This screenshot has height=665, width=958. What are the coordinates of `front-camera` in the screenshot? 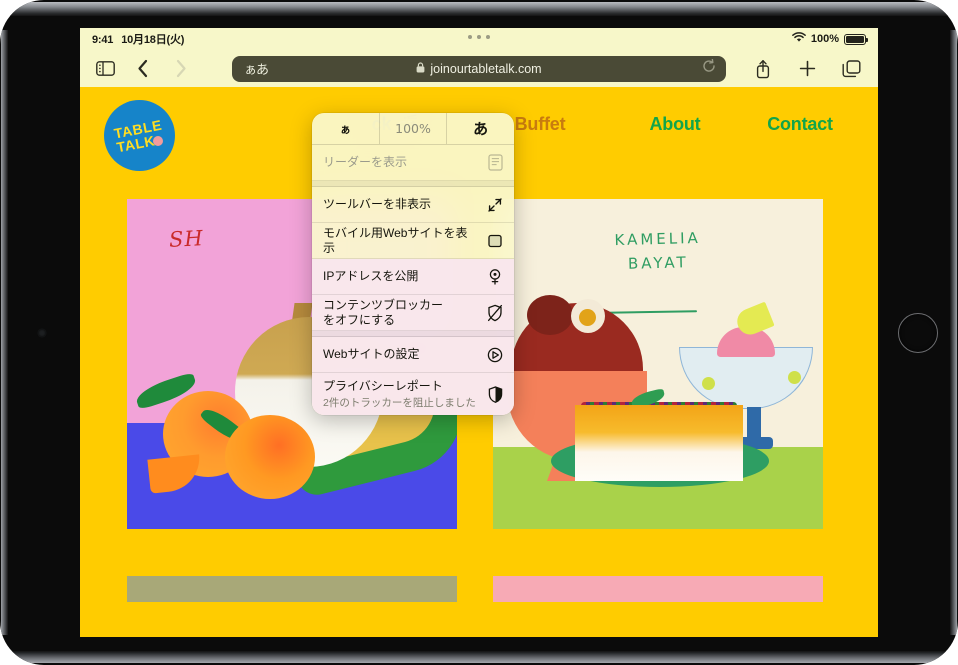 It's located at (42, 332).